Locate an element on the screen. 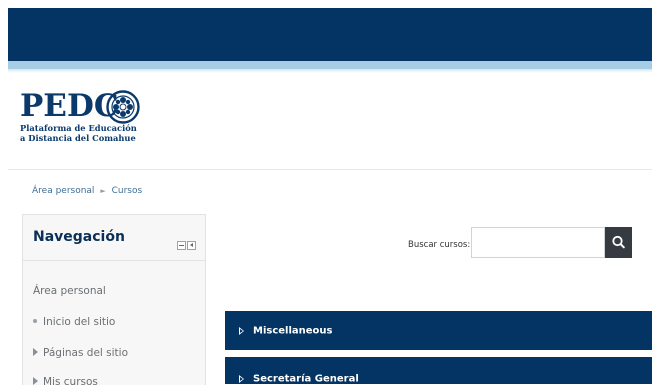 This screenshot has height=388, width=652. search-button is located at coordinates (618, 242).